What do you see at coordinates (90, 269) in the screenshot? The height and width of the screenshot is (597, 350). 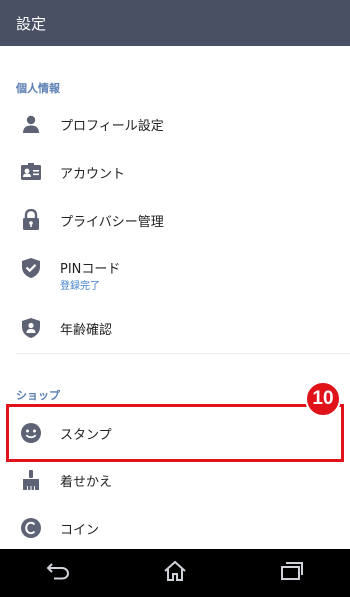 I see `menu-item-label: PINコード` at bounding box center [90, 269].